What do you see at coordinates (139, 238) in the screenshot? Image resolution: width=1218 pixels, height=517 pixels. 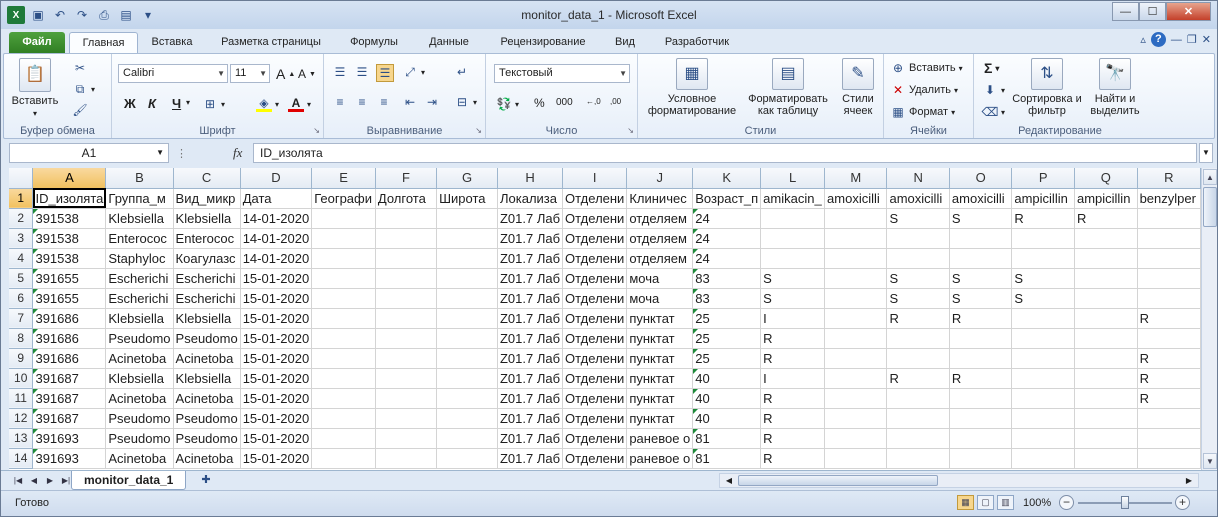 I see `cell-b3: Enterococ` at bounding box center [139, 238].